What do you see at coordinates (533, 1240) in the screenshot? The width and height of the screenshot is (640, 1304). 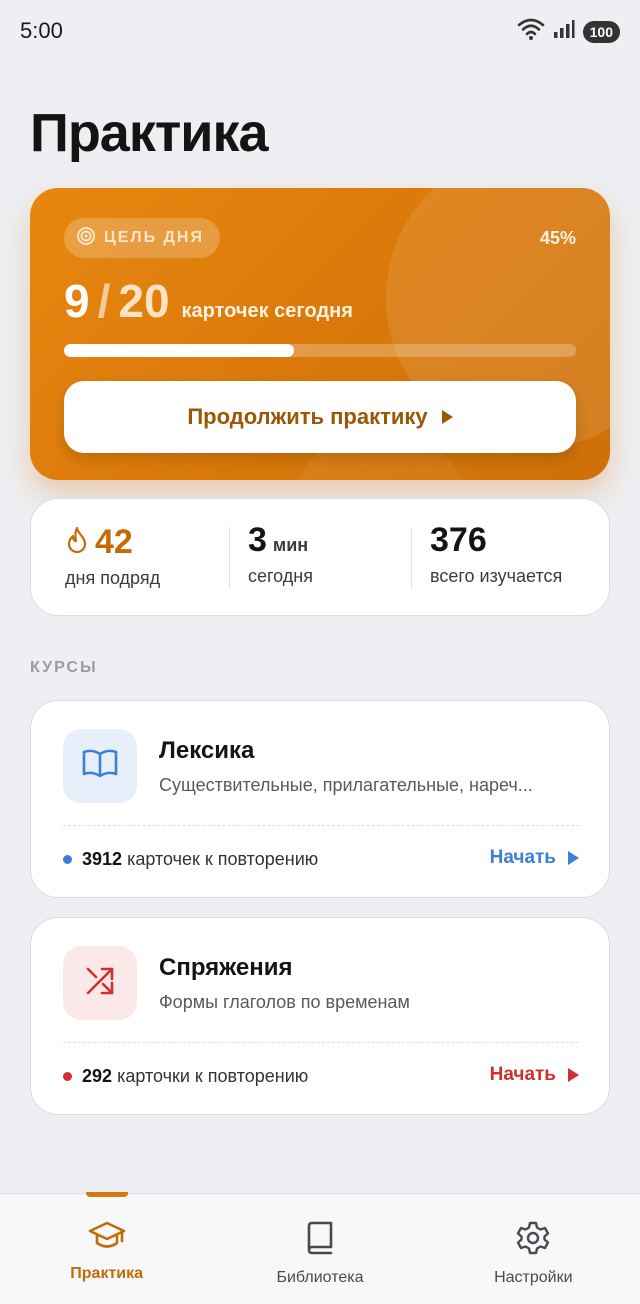 I see `gear-icon` at bounding box center [533, 1240].